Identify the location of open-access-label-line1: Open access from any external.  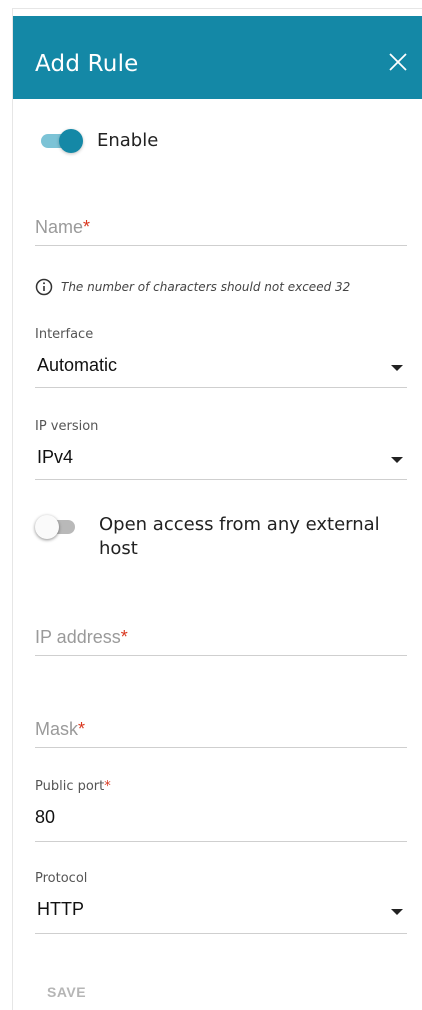
(239, 524).